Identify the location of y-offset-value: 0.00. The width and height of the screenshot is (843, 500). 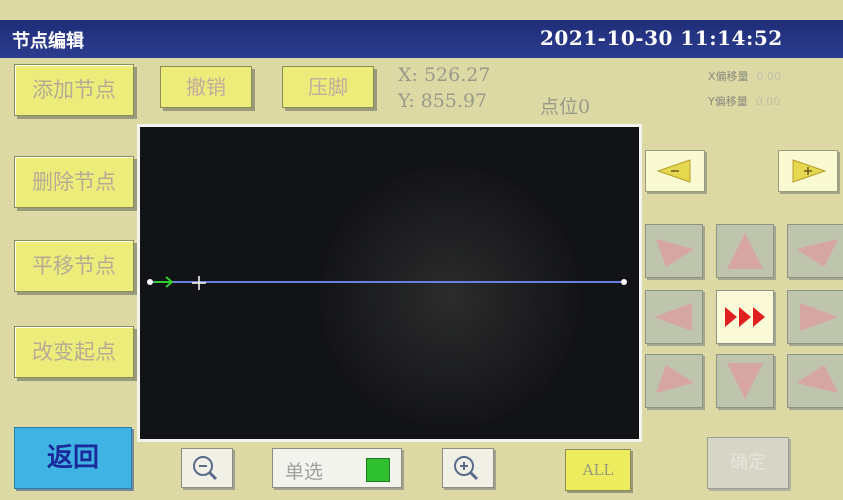
(768, 101).